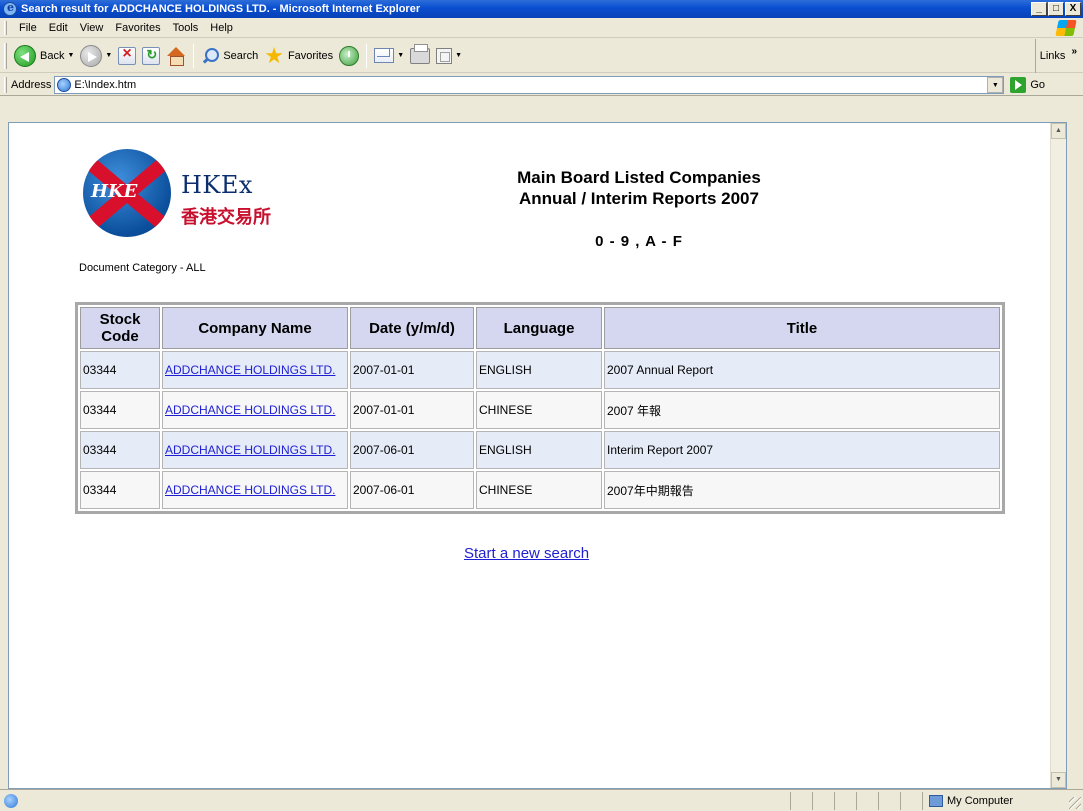 The width and height of the screenshot is (1083, 811). I want to click on search-button: Search, so click(229, 56).